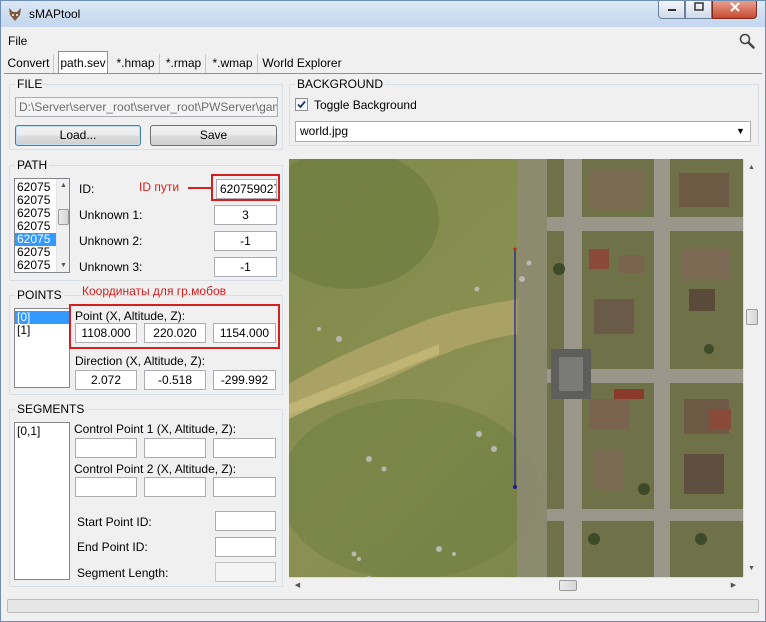 The height and width of the screenshot is (622, 766). Describe the element at coordinates (106, 380) in the screenshot. I see `direction-x-field: 2.072` at that location.